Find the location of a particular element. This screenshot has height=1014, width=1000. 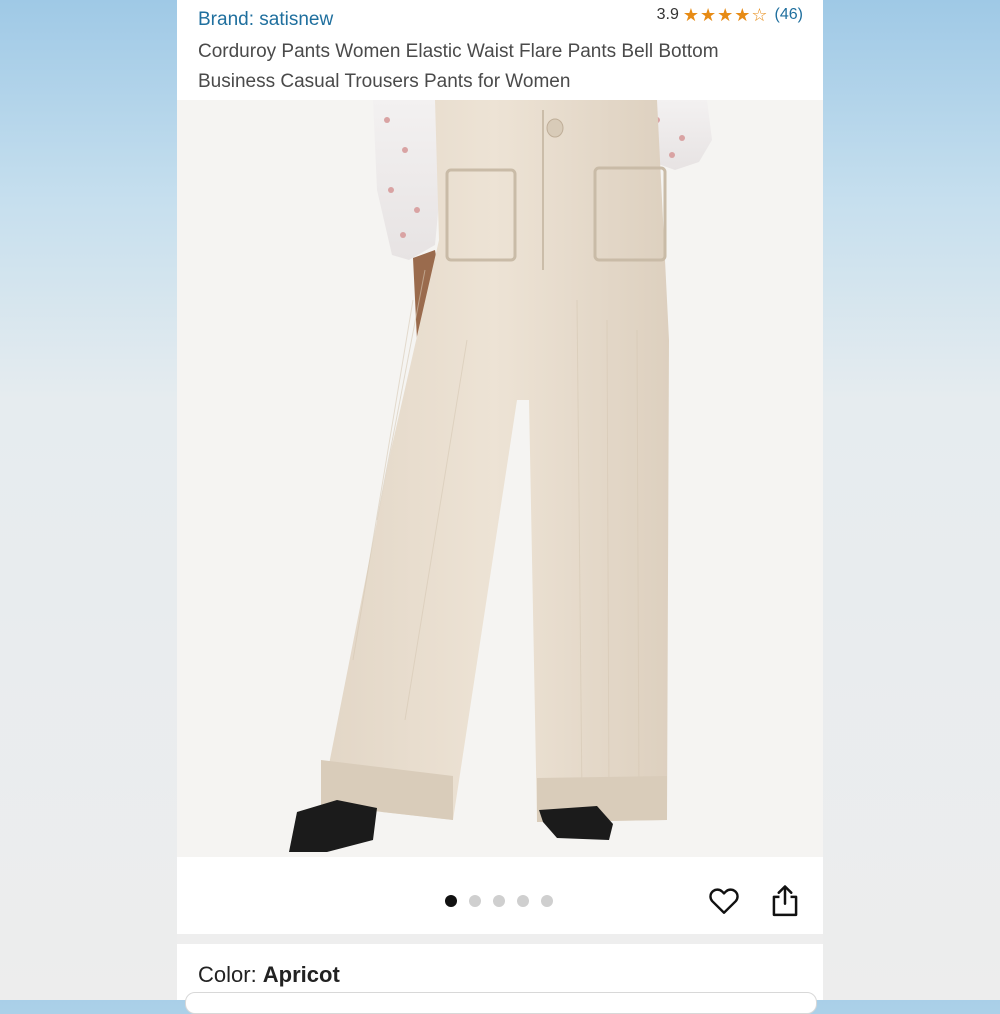

color-selector-label: Color: Apricot is located at coordinates (269, 975).